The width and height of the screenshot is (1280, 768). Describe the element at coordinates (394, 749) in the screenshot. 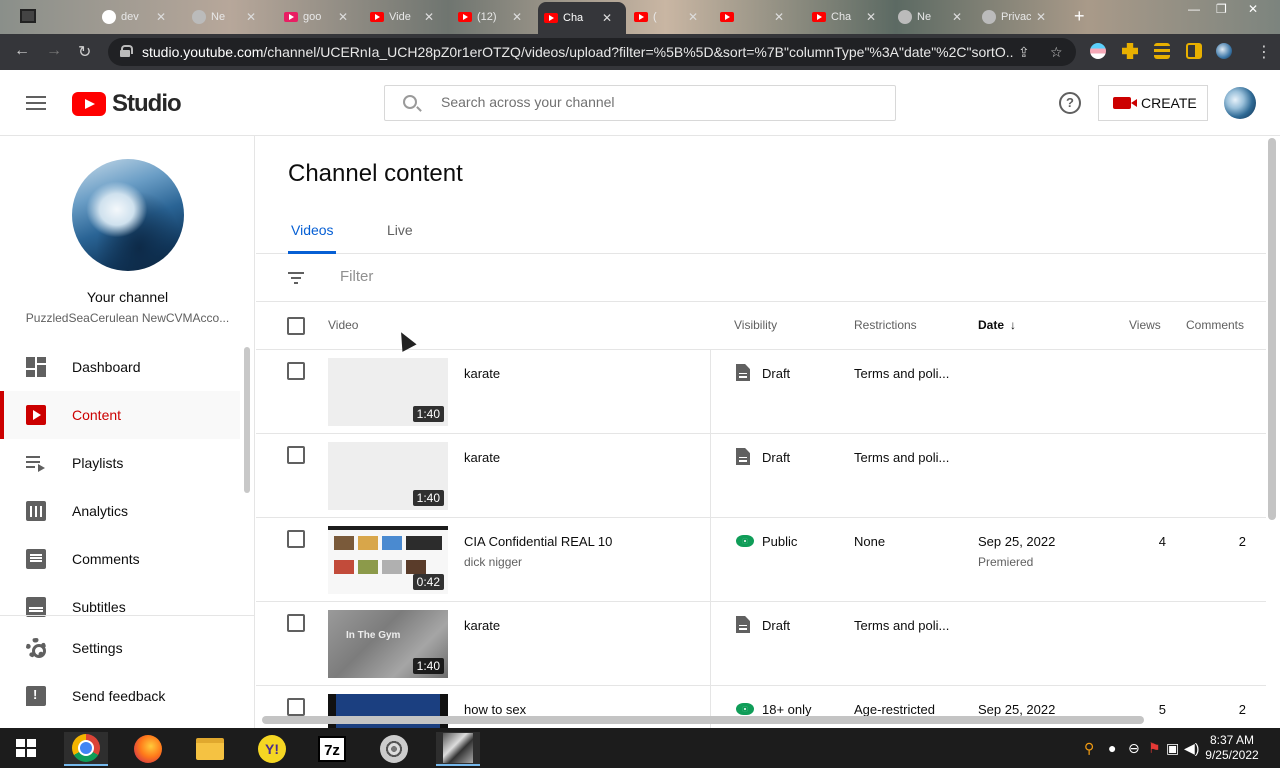

I see `taskbar-media-player` at that location.